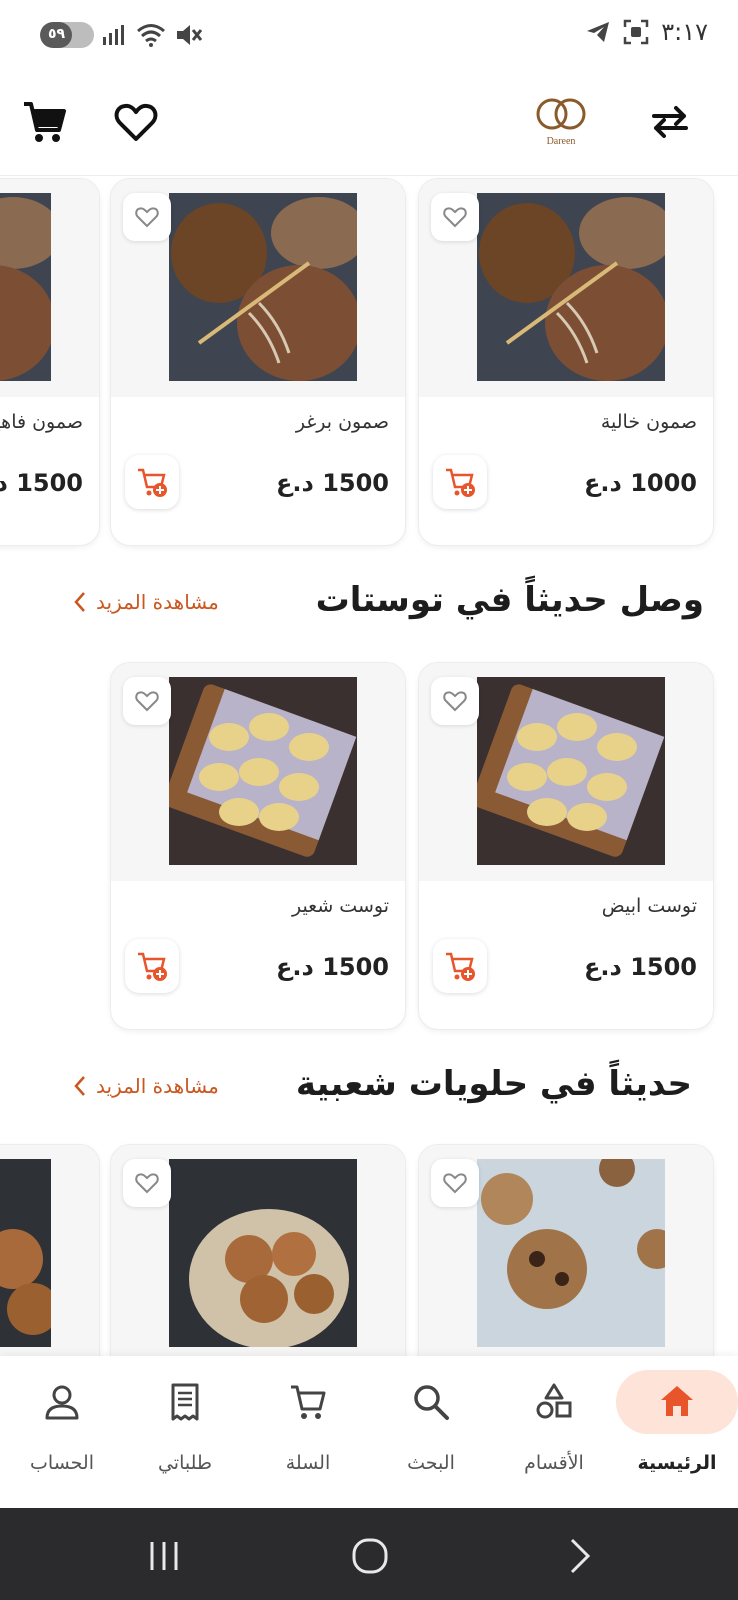 Image resolution: width=738 pixels, height=1600 pixels. What do you see at coordinates (370, 1556) in the screenshot?
I see `home-system-icon` at bounding box center [370, 1556].